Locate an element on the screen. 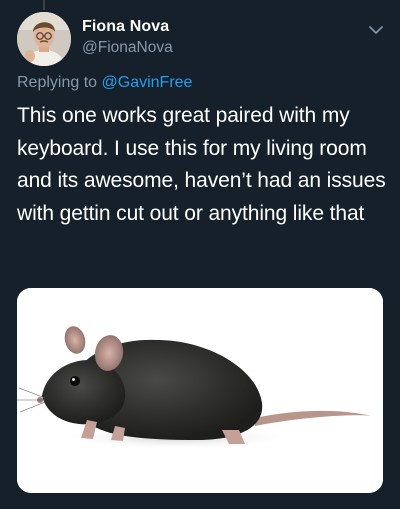 The width and height of the screenshot is (400, 509). author-handle: @FionaNova is located at coordinates (127, 48).